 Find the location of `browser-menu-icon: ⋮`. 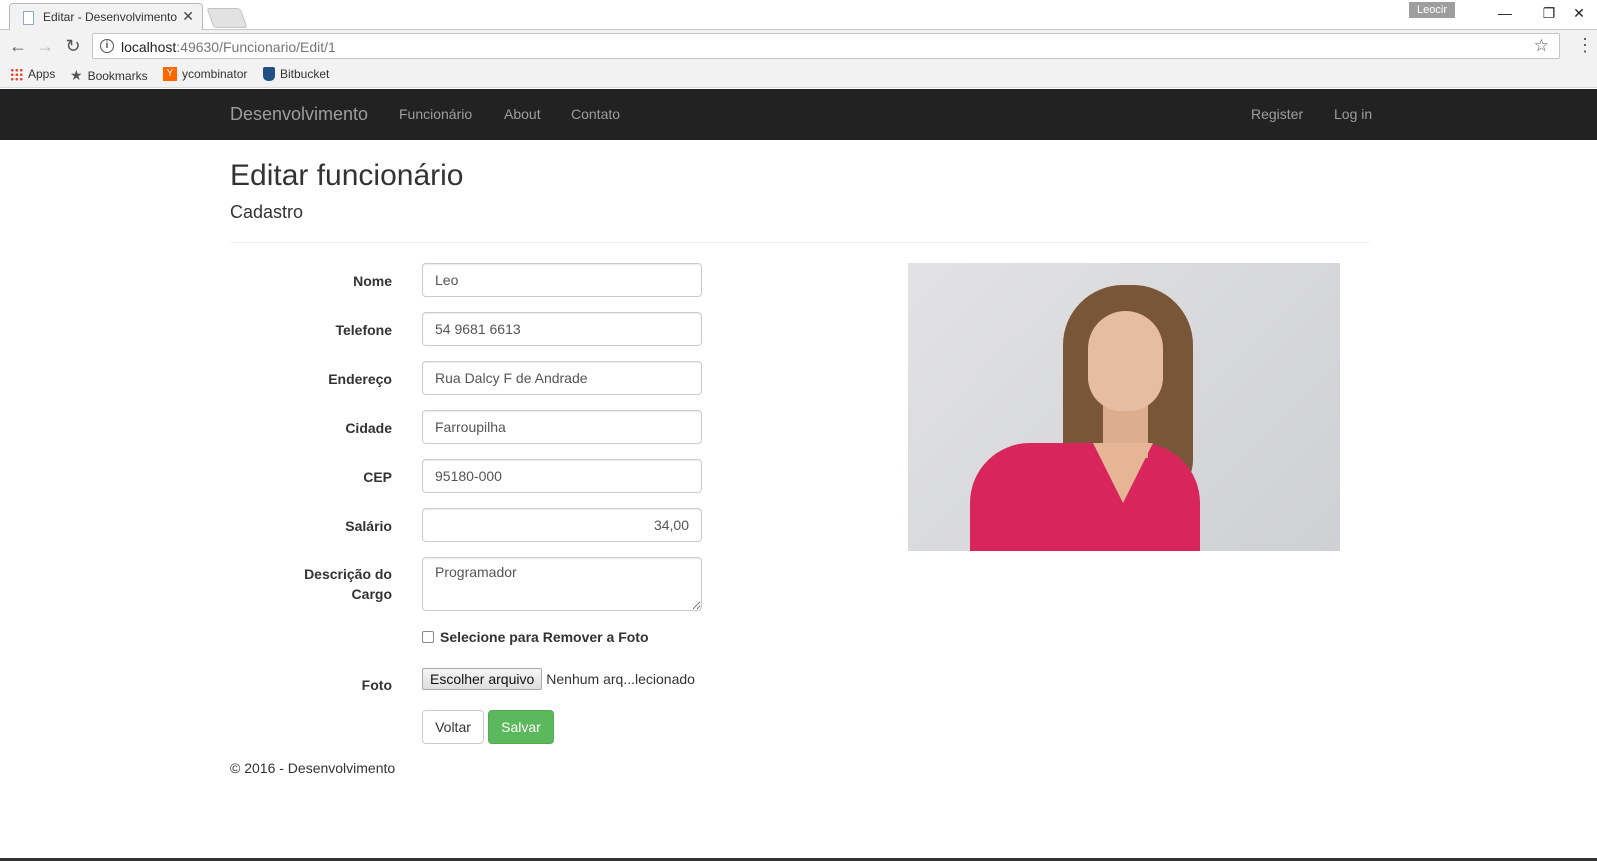

browser-menu-icon: ⋮ is located at coordinates (1585, 45).